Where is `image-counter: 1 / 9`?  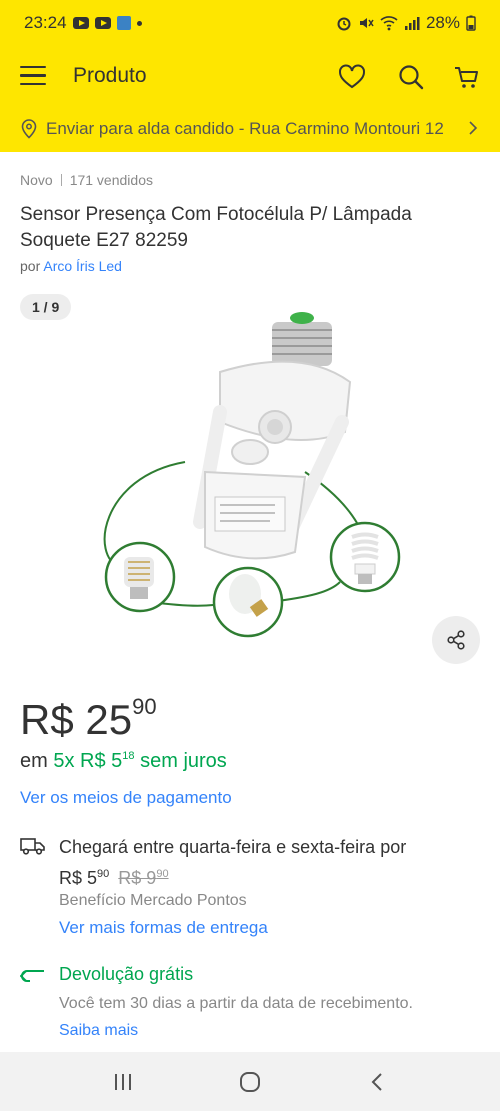 image-counter: 1 / 9 is located at coordinates (46, 307).